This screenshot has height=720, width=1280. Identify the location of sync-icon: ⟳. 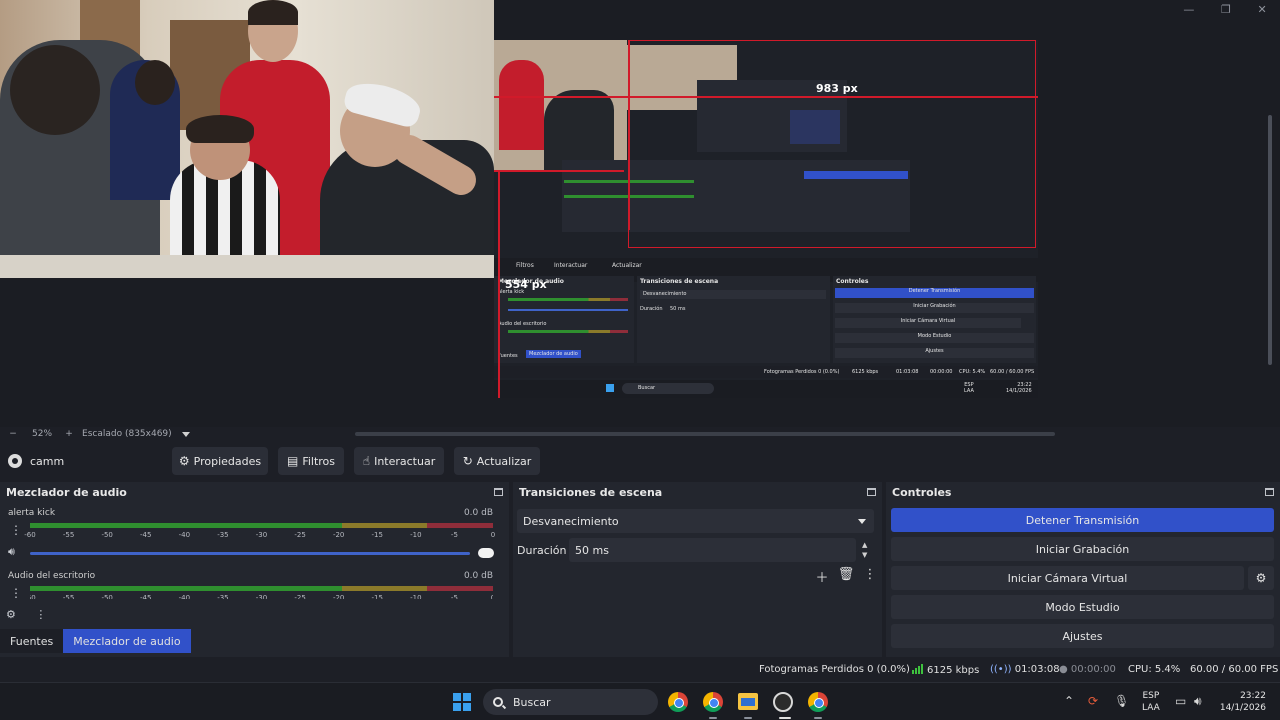
(1093, 701).